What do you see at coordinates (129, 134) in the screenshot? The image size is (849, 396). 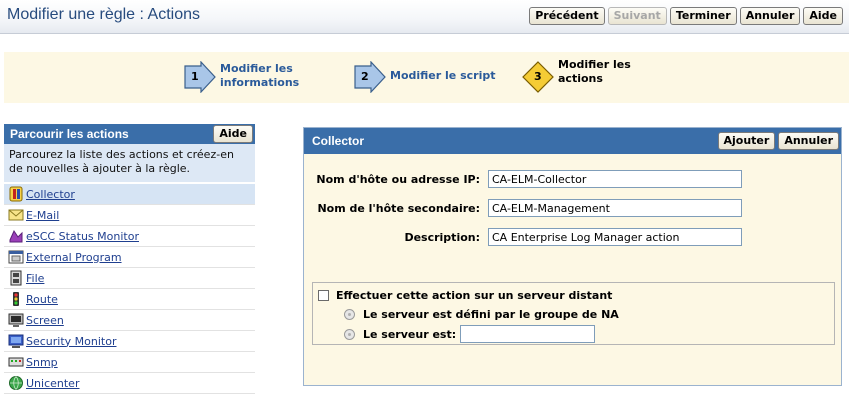 I see `actions-panel-header: Parcourir les actions Aide` at bounding box center [129, 134].